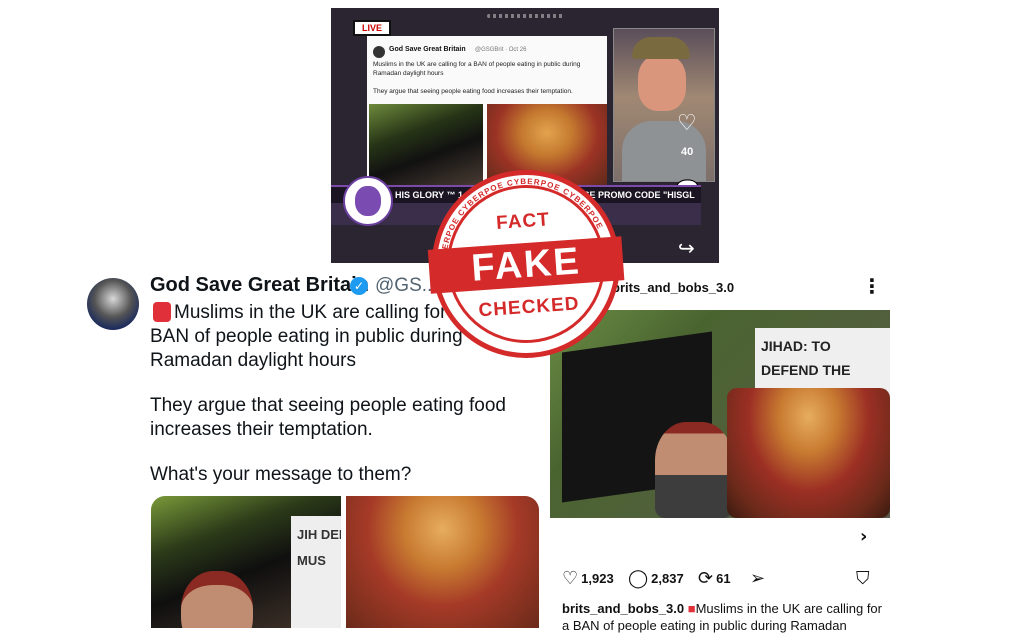  I want to click on embedded-author-name: God Save Great Britain, so click(427, 49).